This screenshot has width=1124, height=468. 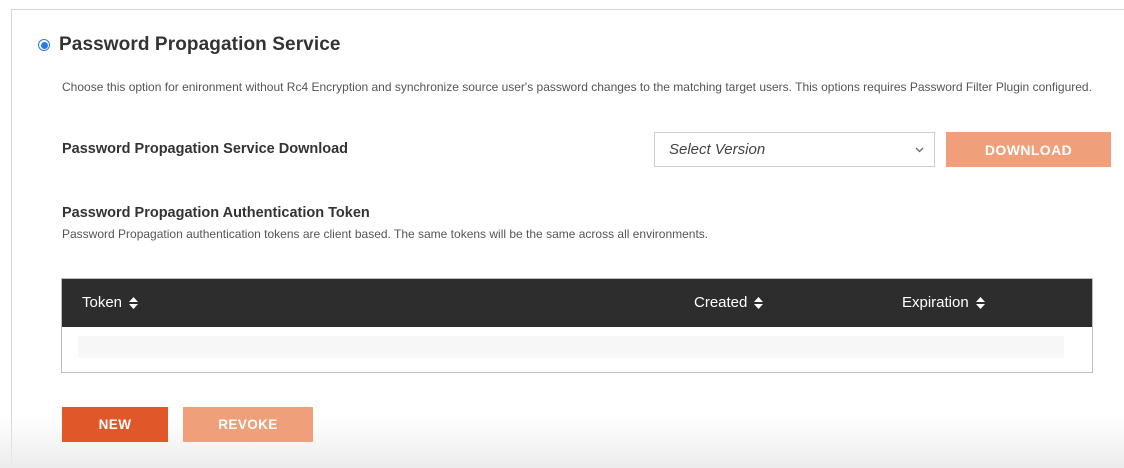 I want to click on column-header-expiration: Expiration, so click(x=943, y=302).